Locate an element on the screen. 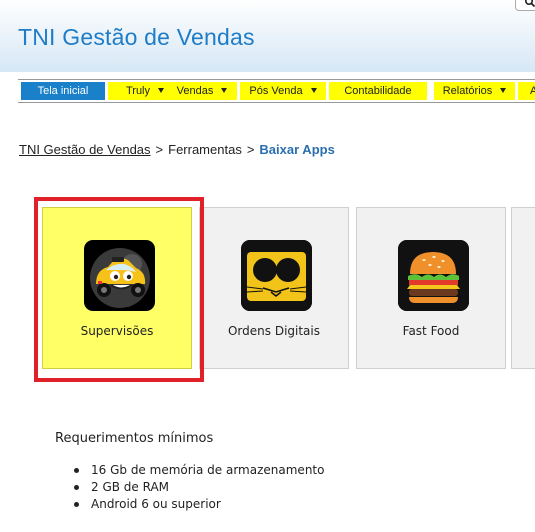  nav-item-label: Pós Venda is located at coordinates (276, 91).